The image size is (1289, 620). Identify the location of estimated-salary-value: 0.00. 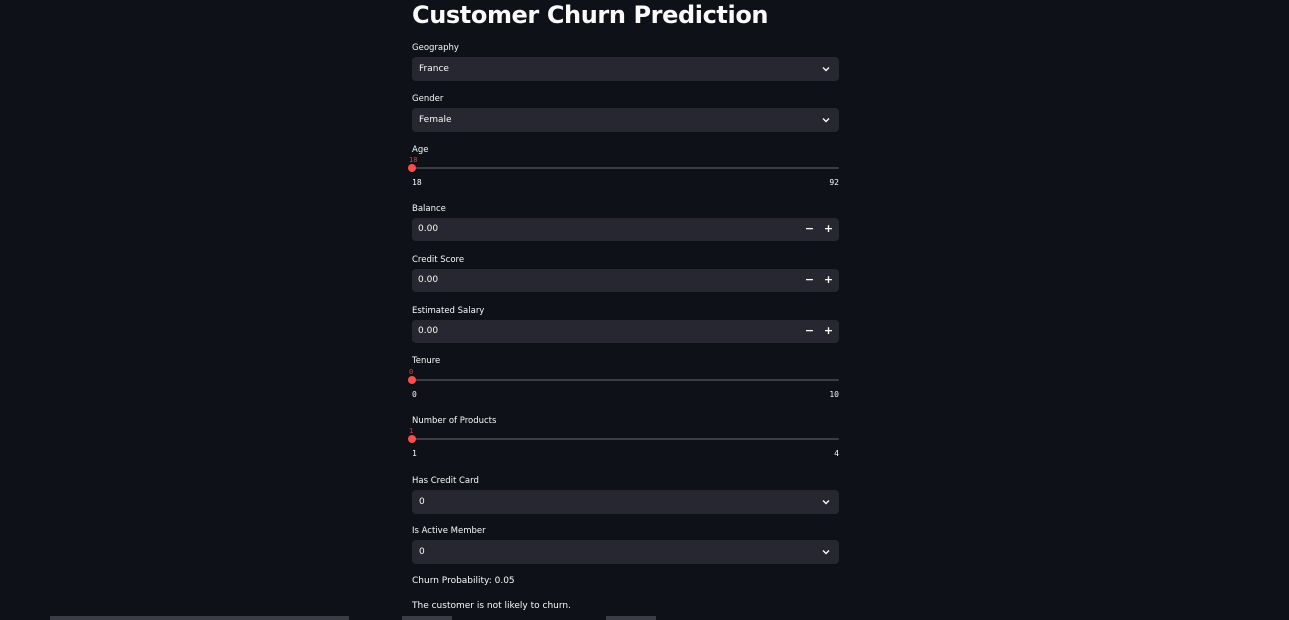
(428, 331).